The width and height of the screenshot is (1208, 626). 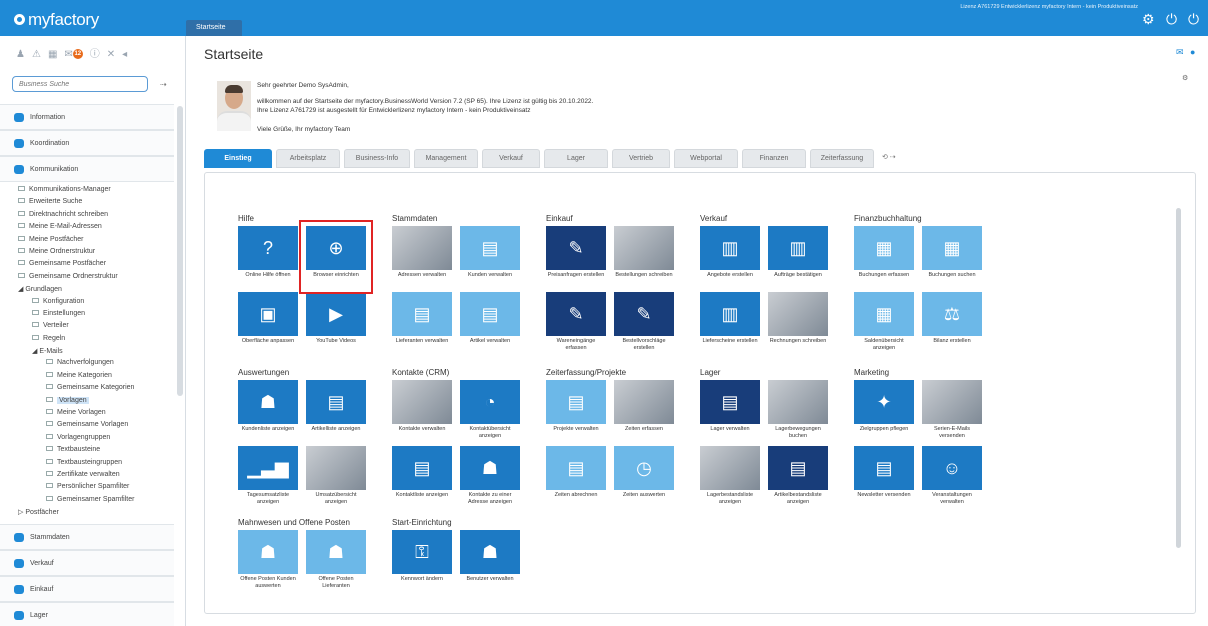 What do you see at coordinates (422, 258) in the screenshot?
I see `tile-adressen-verwalten: Adressen verwalten` at bounding box center [422, 258].